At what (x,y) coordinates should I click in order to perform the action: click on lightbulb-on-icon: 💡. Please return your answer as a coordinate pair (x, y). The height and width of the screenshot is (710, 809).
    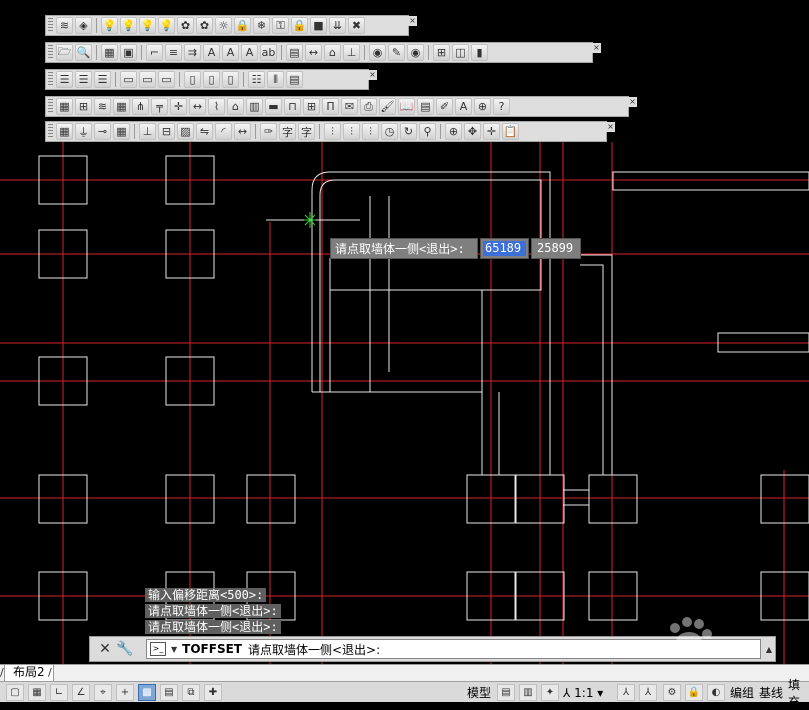
    Looking at the image, I should click on (109, 25).